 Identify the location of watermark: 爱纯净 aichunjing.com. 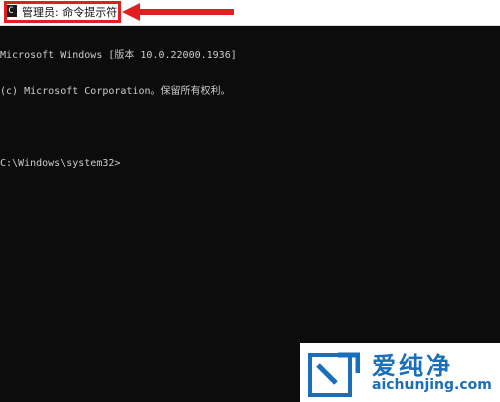
(400, 372).